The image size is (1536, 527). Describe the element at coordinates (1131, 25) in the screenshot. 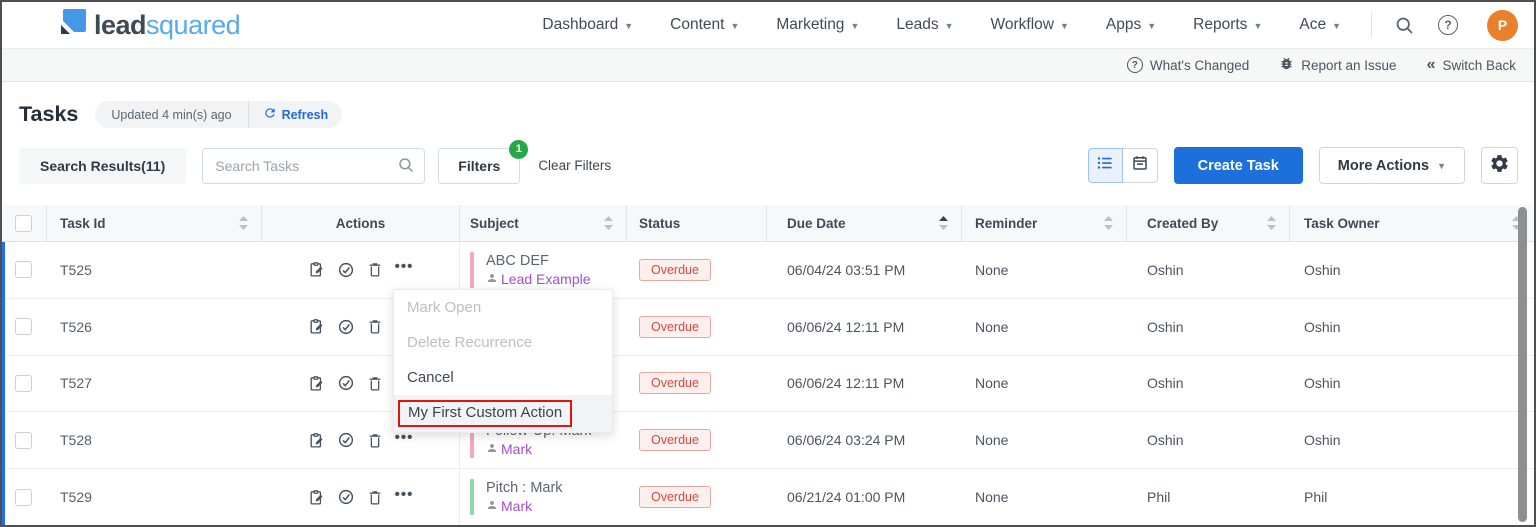

I see `nav-apps: Apps ▼` at that location.